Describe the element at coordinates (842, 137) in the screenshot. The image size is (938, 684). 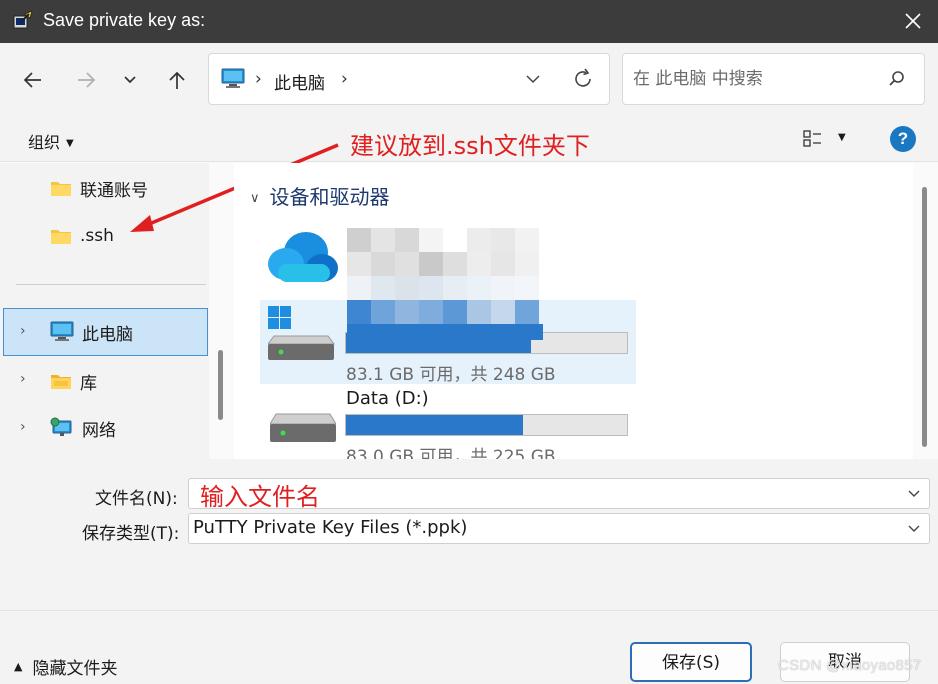
I see `view-caret-icon: ▼` at that location.